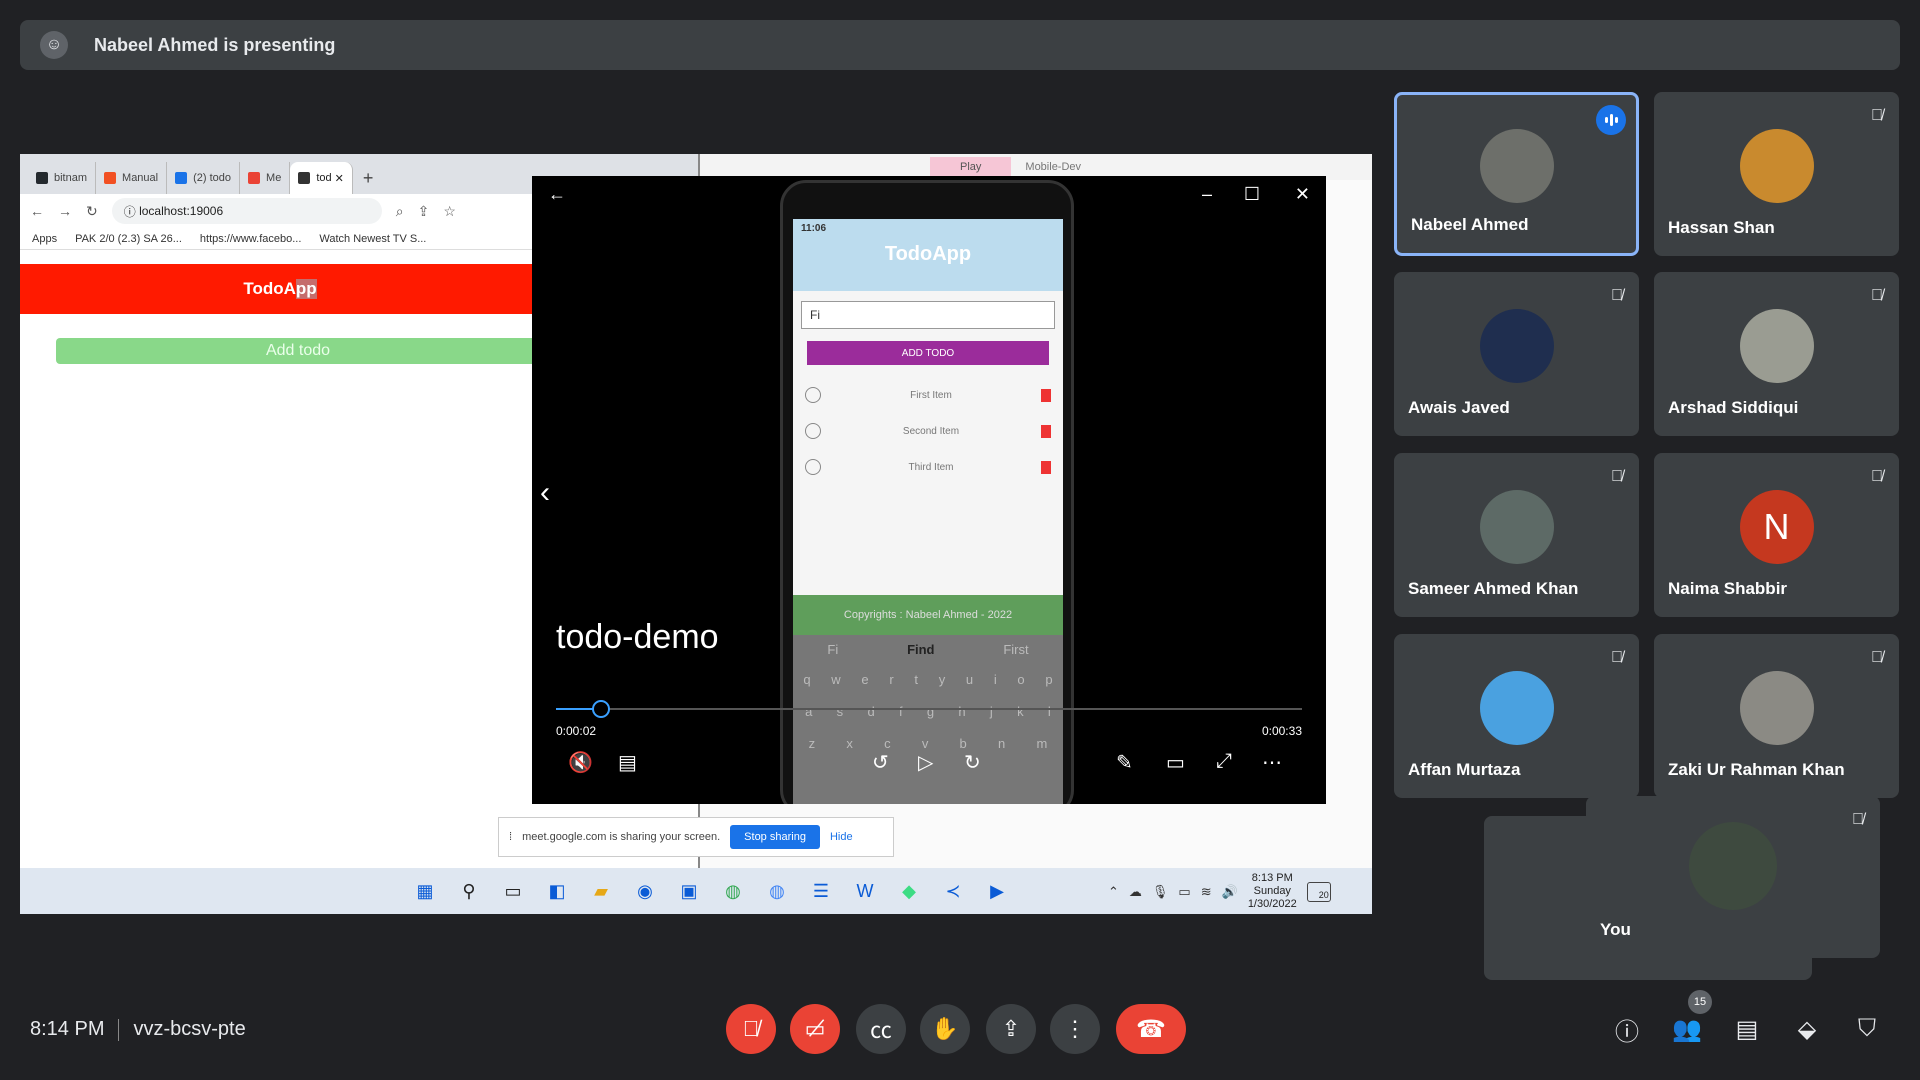 This screenshot has width=1920, height=1080. Describe the element at coordinates (864, 679) in the screenshot. I see `keyboard-key: e` at that location.